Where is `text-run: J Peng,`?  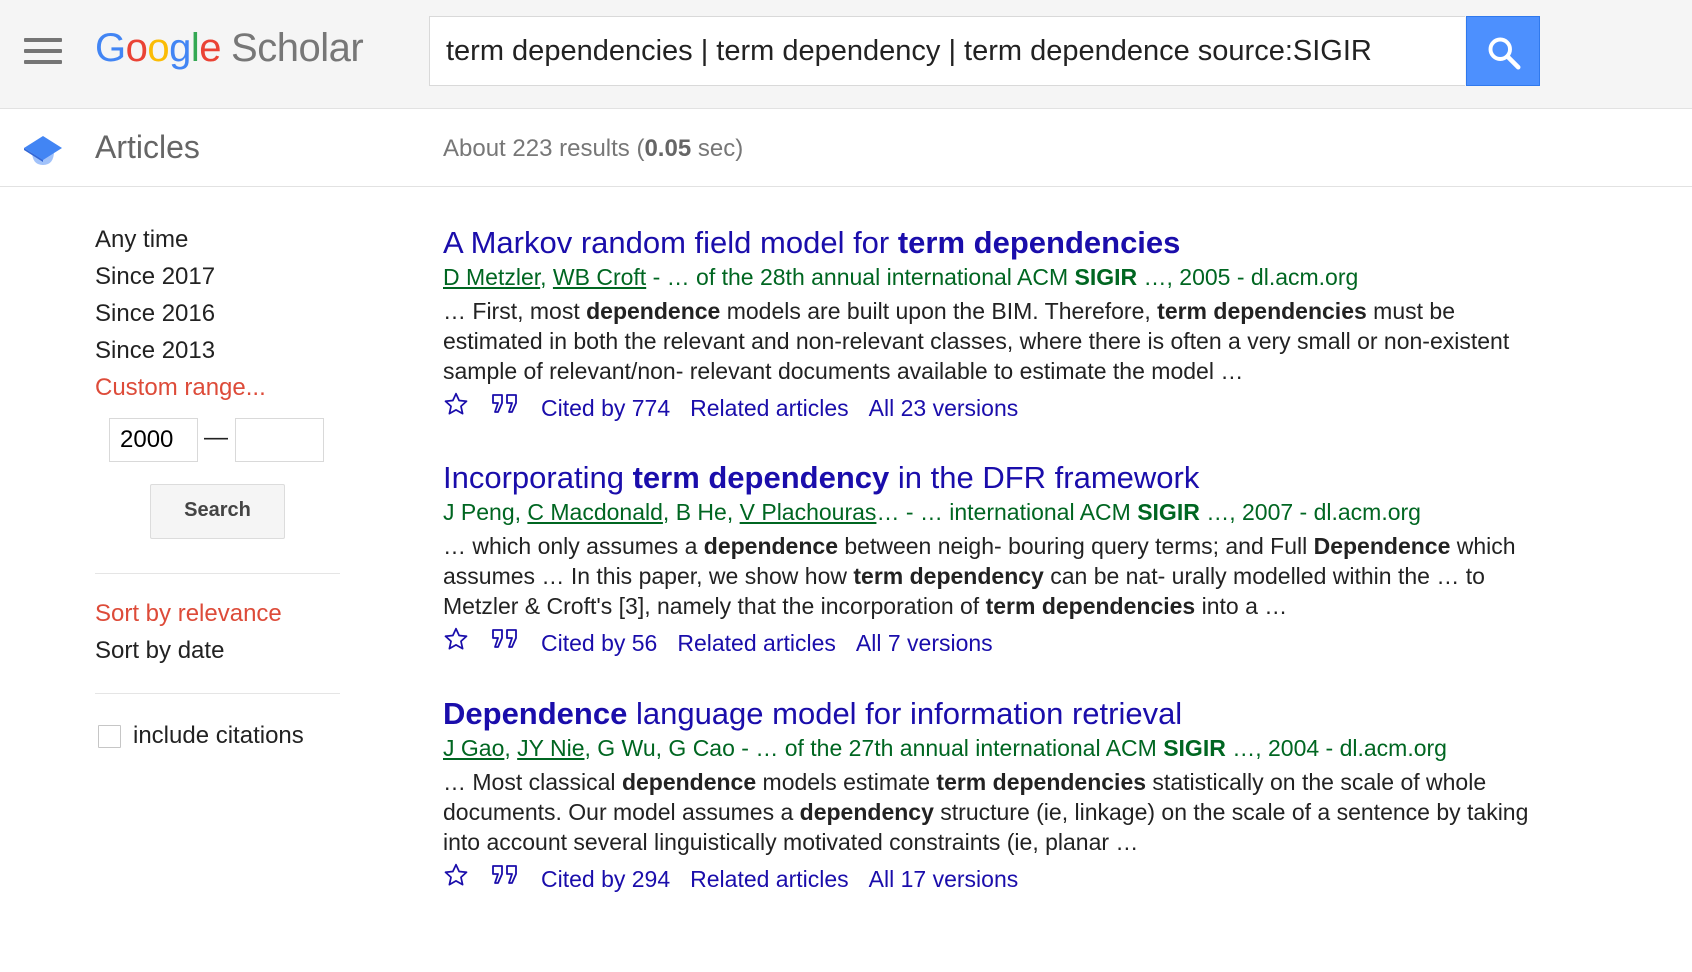 text-run: J Peng, is located at coordinates (485, 512).